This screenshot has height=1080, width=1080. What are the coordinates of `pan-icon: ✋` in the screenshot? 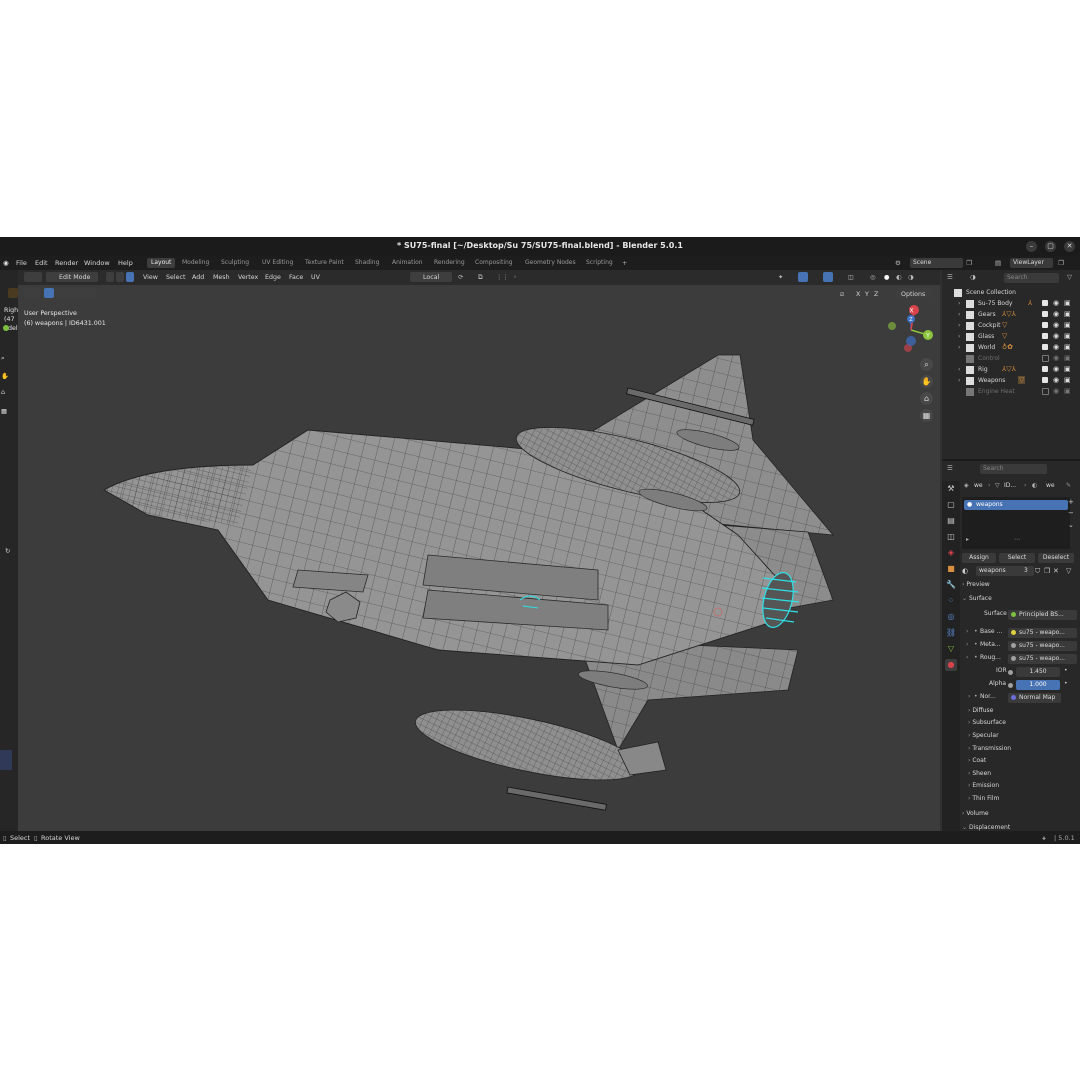 It's located at (5, 376).